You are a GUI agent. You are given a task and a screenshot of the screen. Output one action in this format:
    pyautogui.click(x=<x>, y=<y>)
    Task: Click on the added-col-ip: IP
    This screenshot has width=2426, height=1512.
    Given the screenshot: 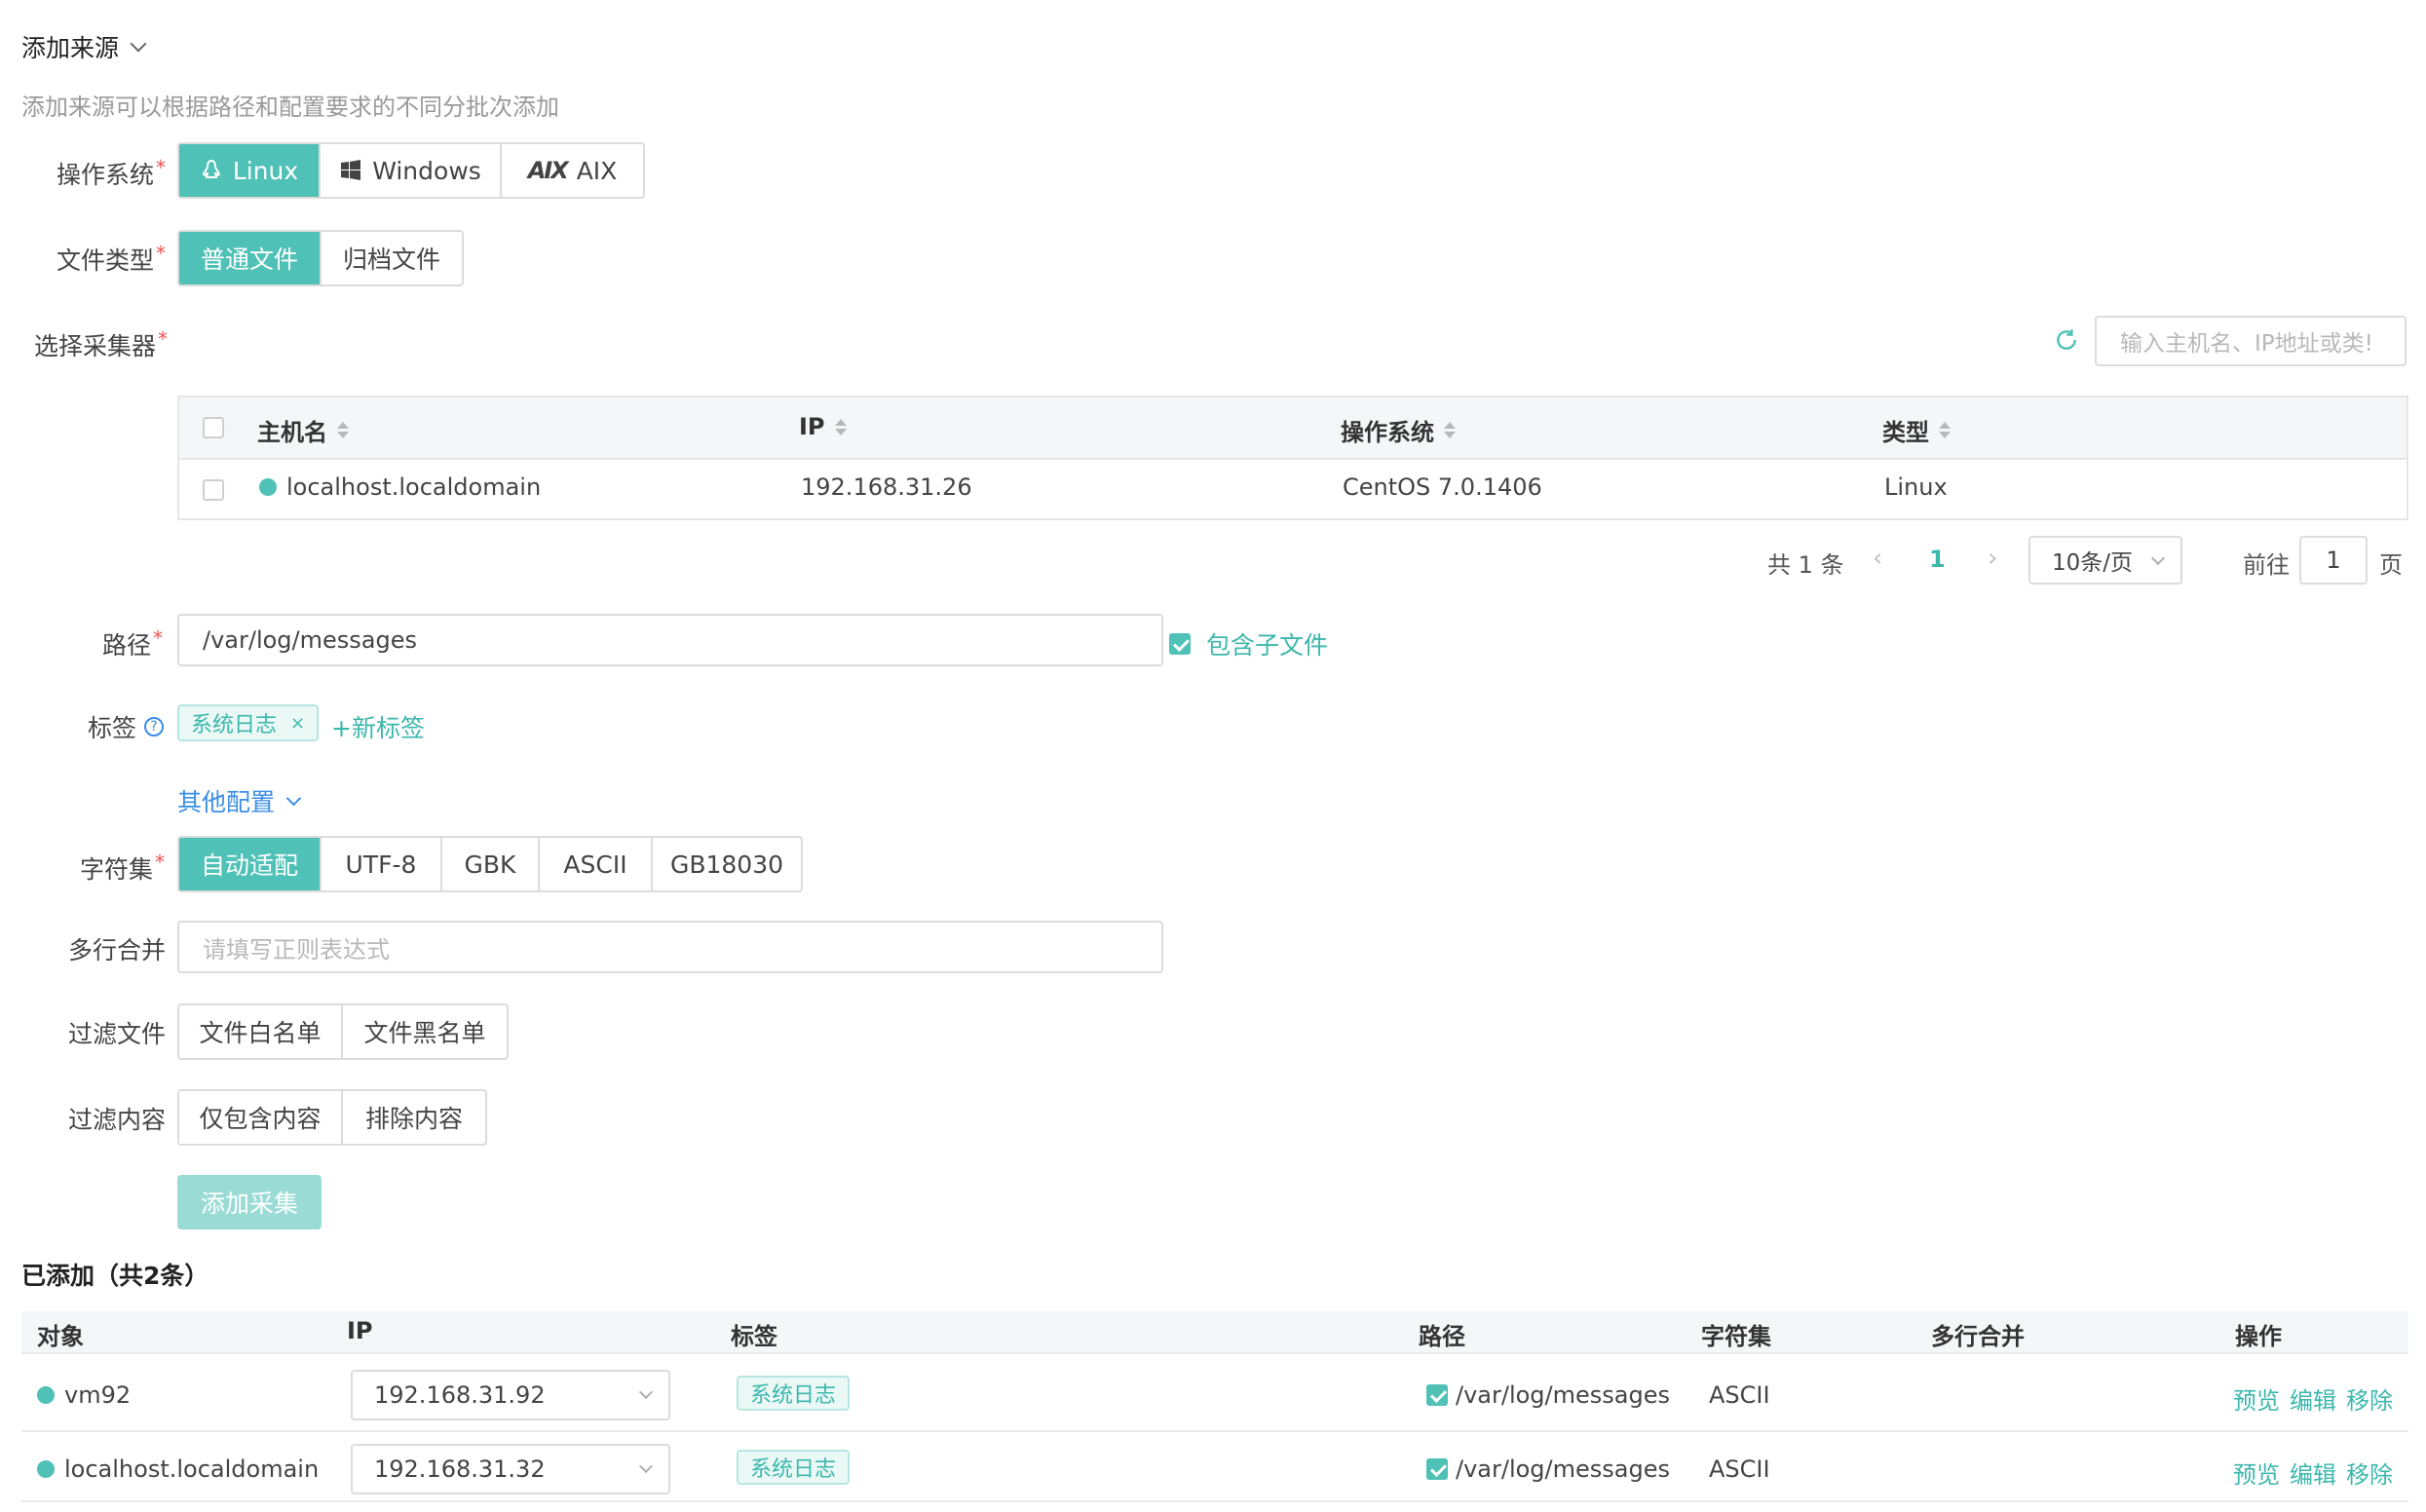 What is the action you would take?
    pyautogui.click(x=360, y=1330)
    